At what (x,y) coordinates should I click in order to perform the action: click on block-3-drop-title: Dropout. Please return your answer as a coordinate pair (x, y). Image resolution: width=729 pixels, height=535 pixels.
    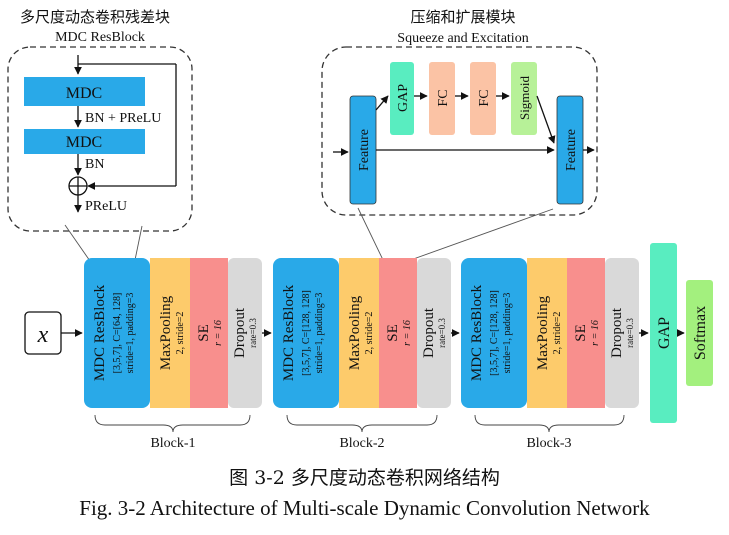
    Looking at the image, I should click on (617, 332).